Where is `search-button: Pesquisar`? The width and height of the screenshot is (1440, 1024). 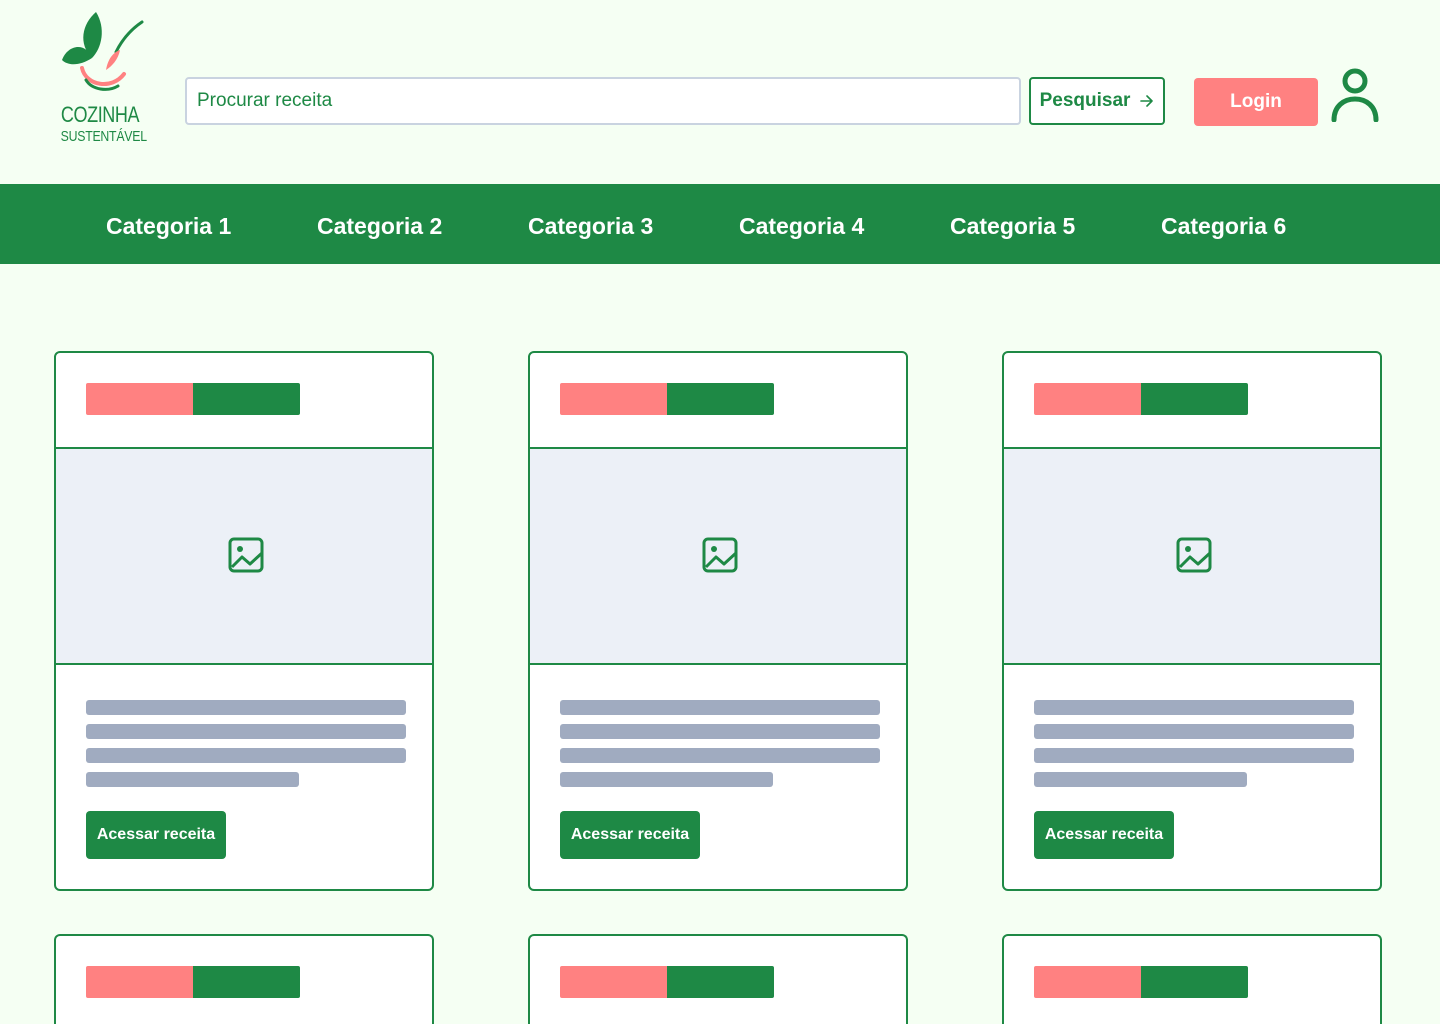
search-button: Pesquisar is located at coordinates (1097, 101).